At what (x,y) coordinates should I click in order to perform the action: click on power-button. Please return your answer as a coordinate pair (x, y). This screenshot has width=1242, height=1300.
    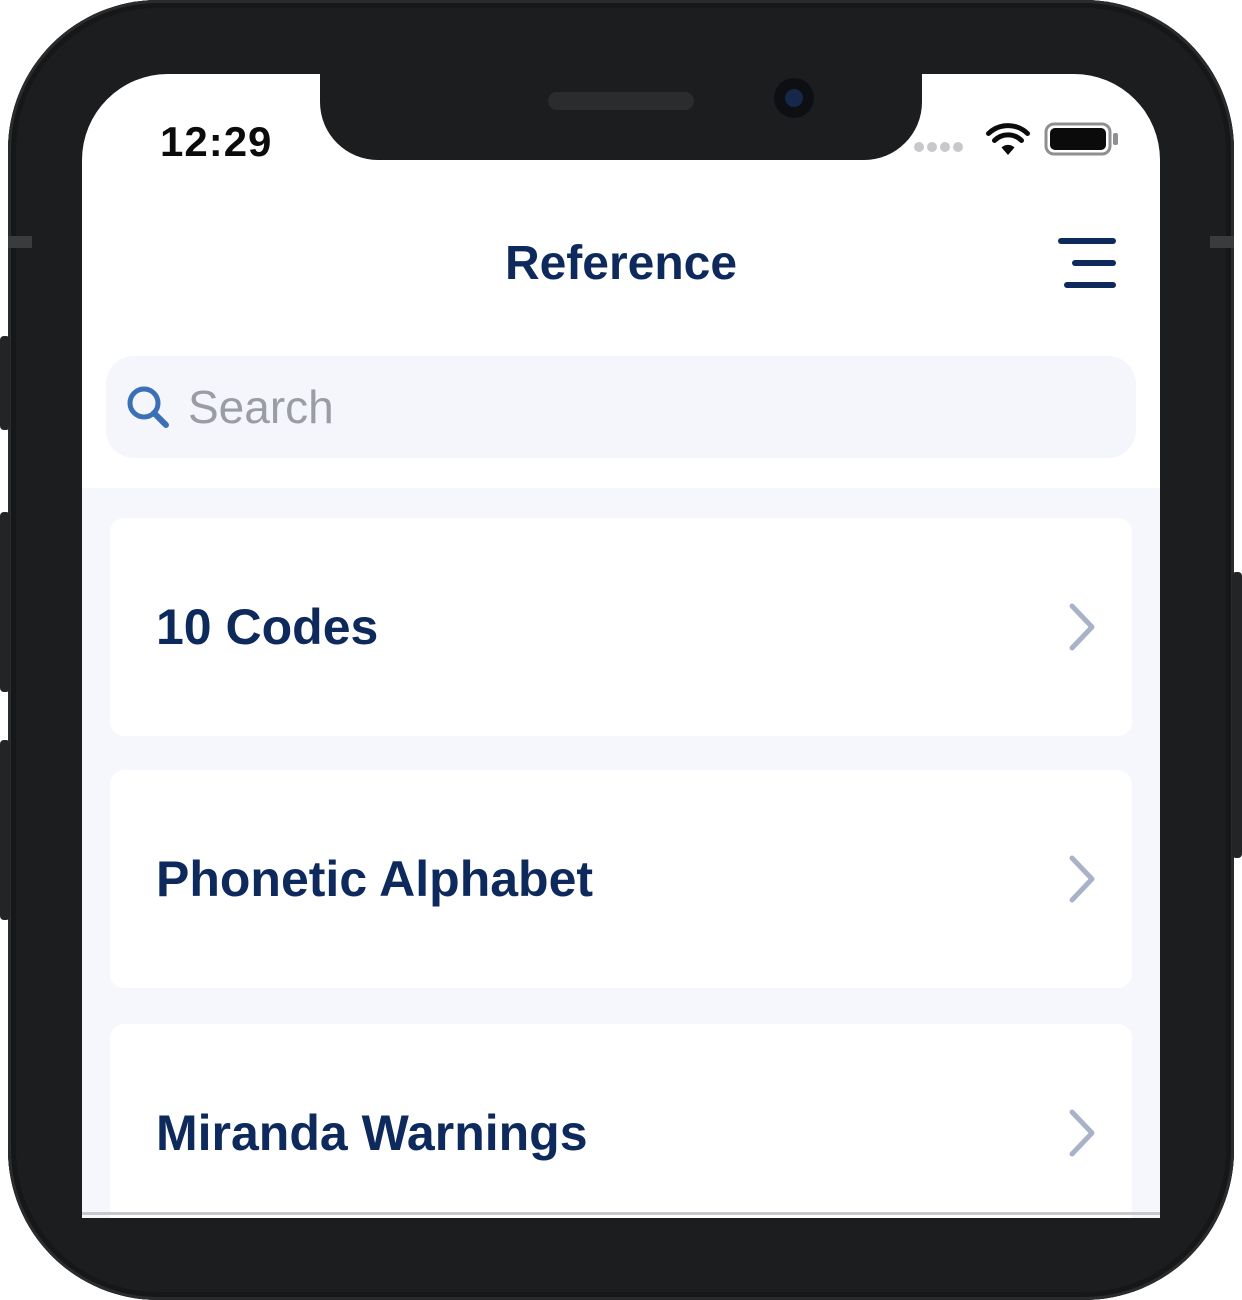
    Looking at the image, I should click on (1237, 715).